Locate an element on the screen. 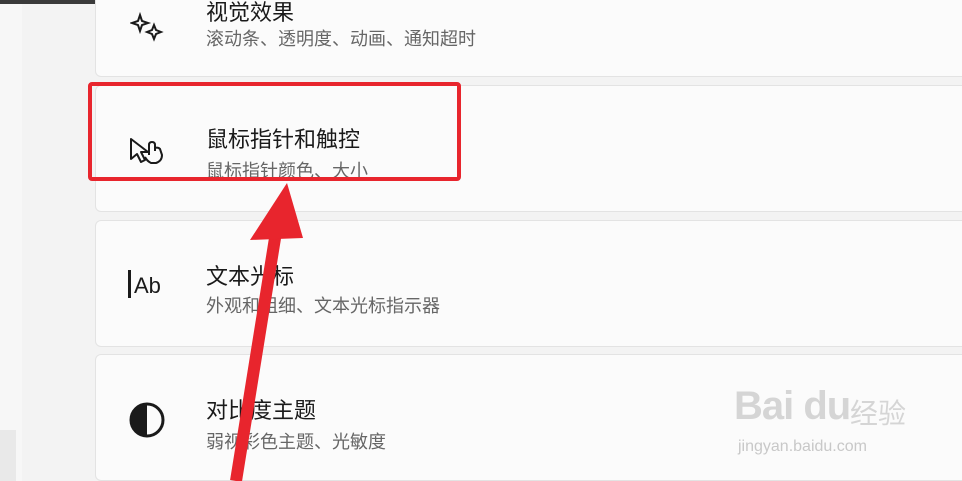 This screenshot has width=962, height=481. contrast-icon is located at coordinates (147, 420).